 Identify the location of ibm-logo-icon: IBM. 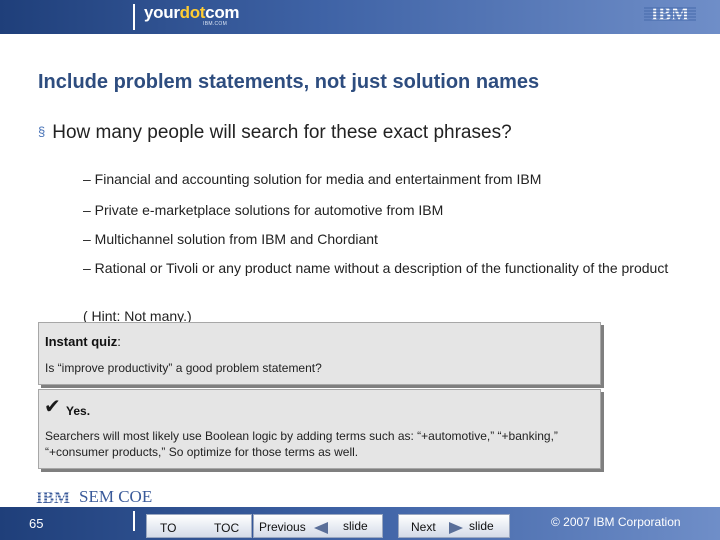
(670, 14).